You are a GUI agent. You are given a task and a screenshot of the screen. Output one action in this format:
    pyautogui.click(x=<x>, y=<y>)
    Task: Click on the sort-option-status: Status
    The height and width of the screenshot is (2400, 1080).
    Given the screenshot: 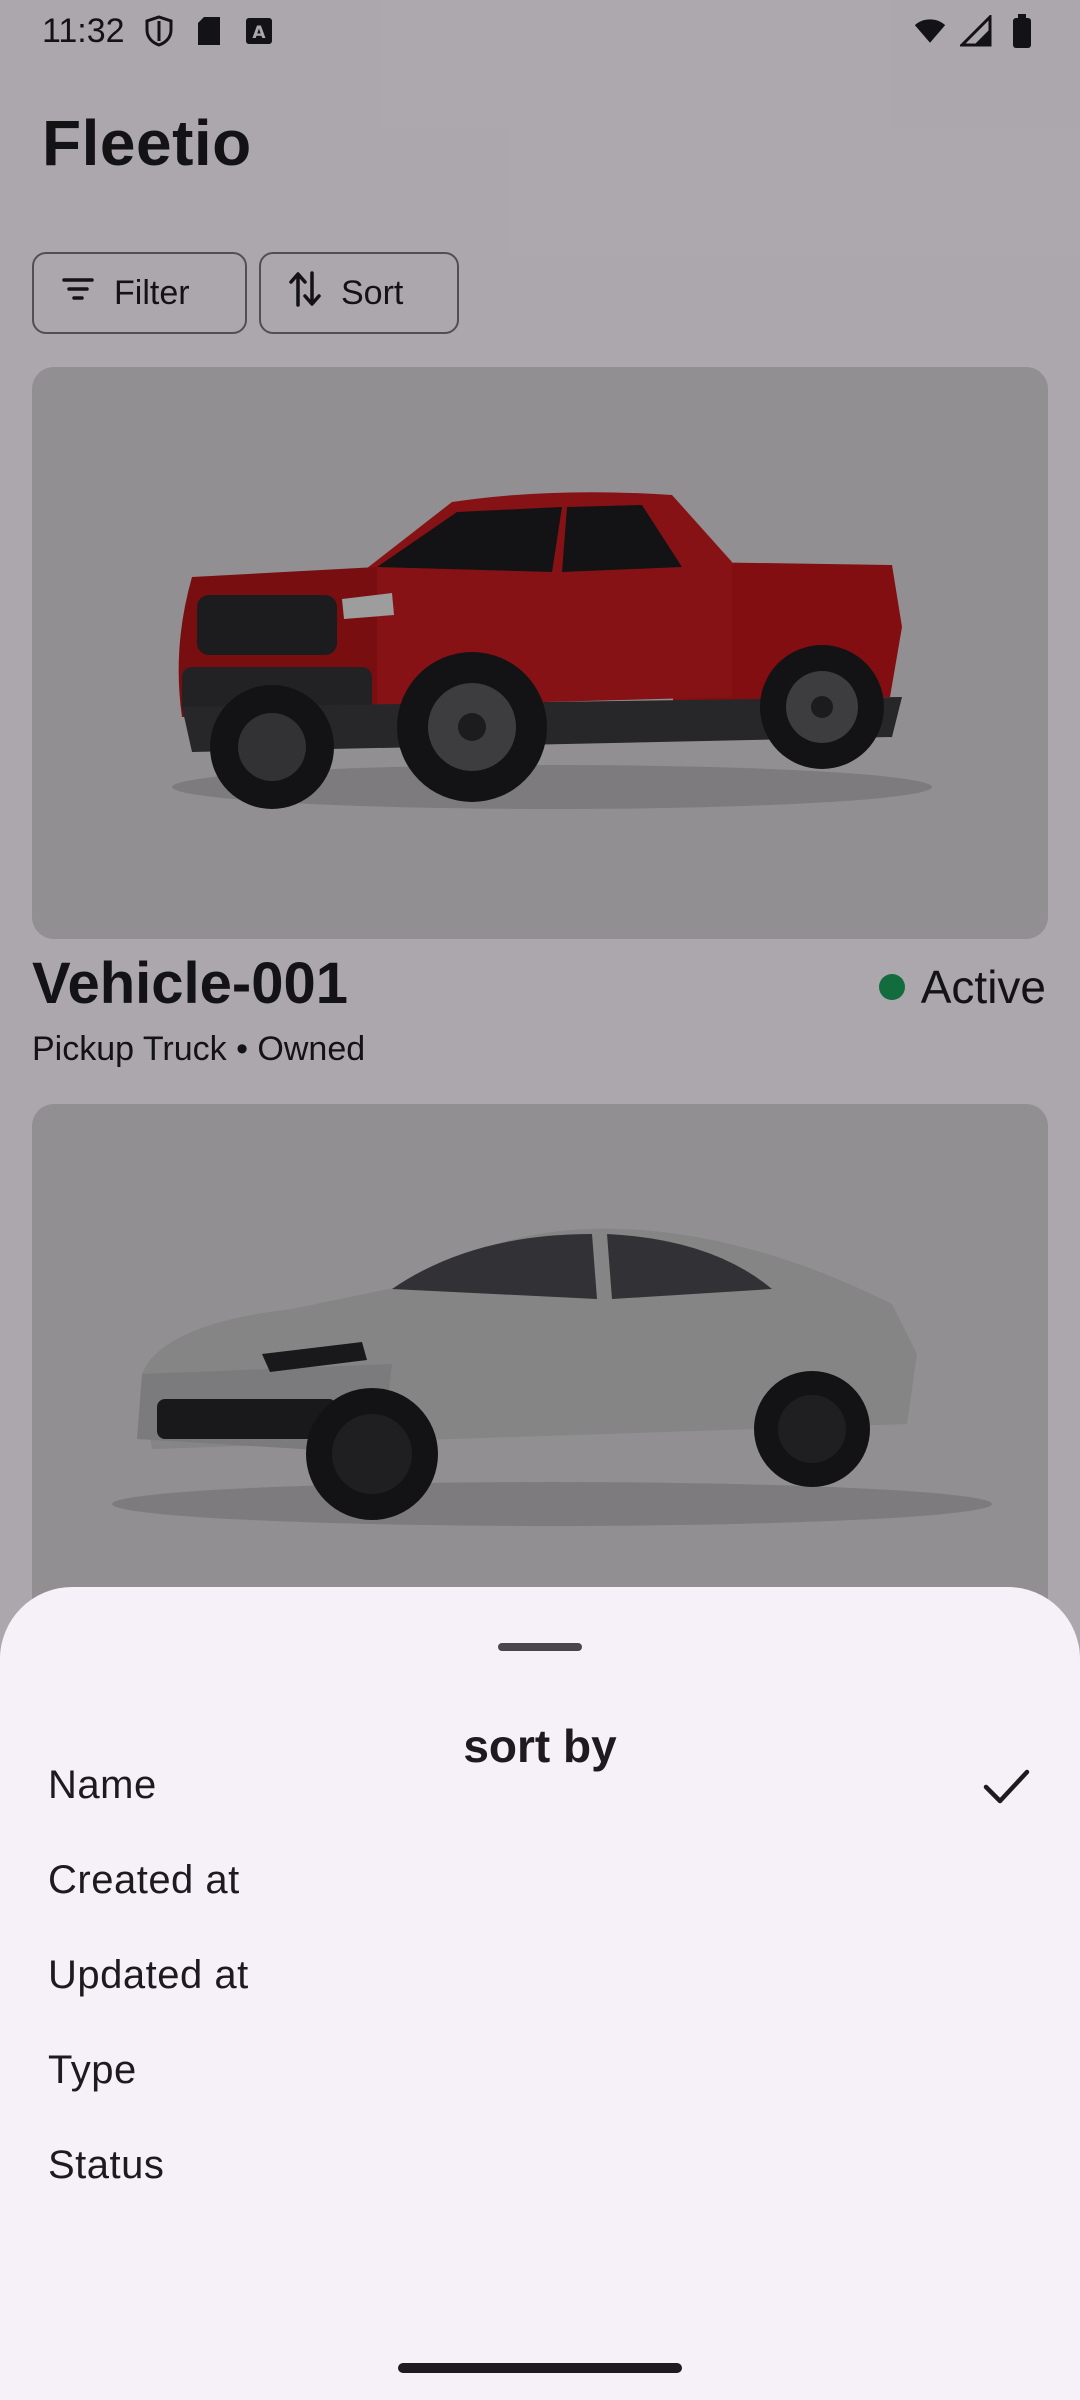 What is the action you would take?
    pyautogui.click(x=540, y=2165)
    